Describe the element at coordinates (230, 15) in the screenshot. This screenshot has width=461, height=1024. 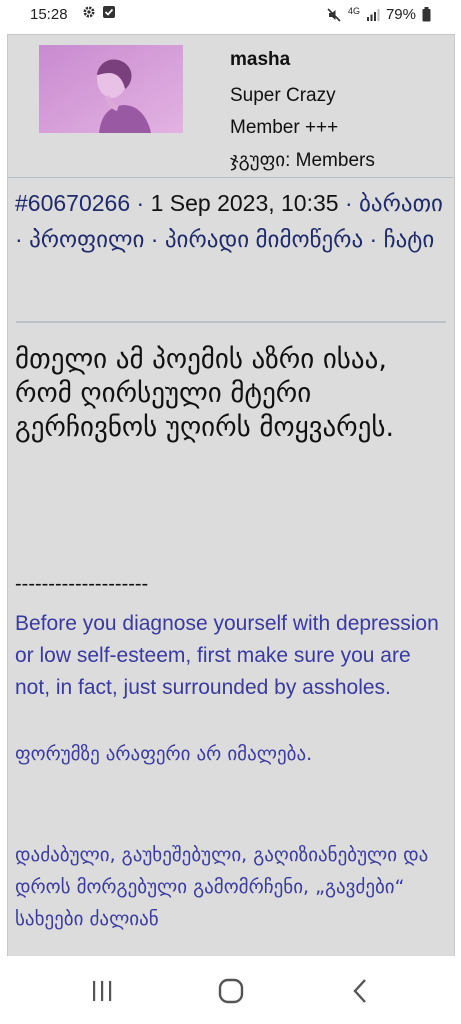
I see `status-bar: 15:28 4G 79%` at that location.